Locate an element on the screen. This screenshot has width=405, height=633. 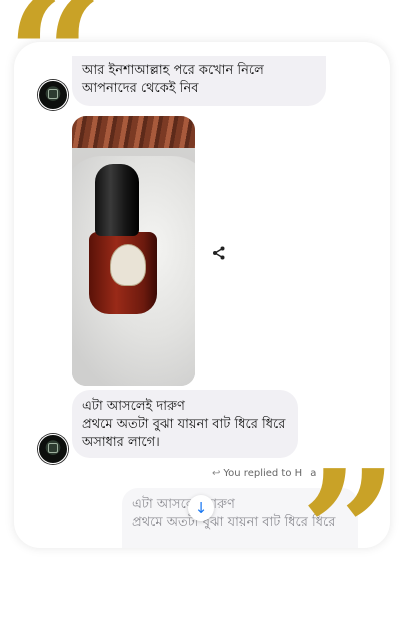
photo-bottle-cap is located at coordinates (117, 200).